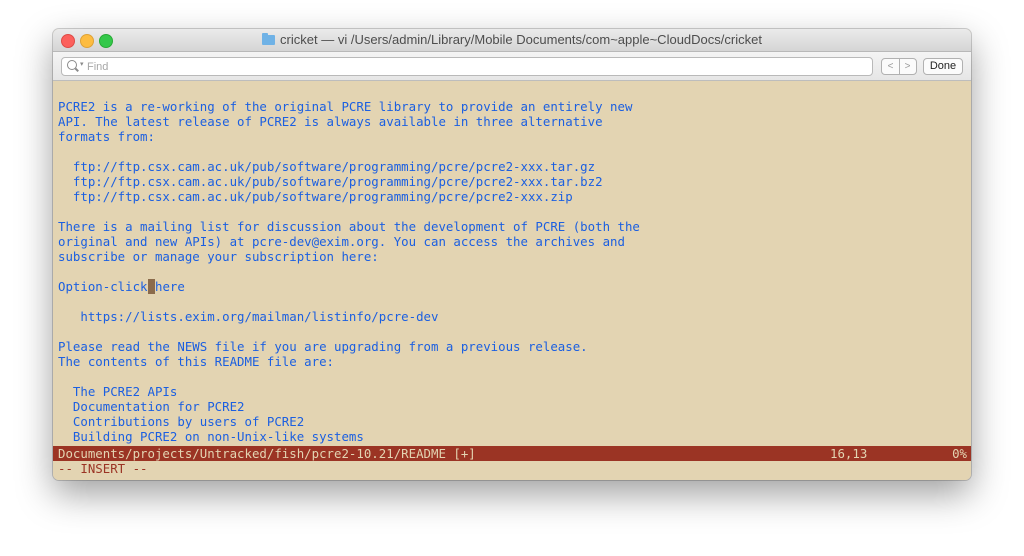 The image size is (1024, 556). Describe the element at coordinates (151, 406) in the screenshot. I see `text-line: Documentation for PCRE2` at that location.